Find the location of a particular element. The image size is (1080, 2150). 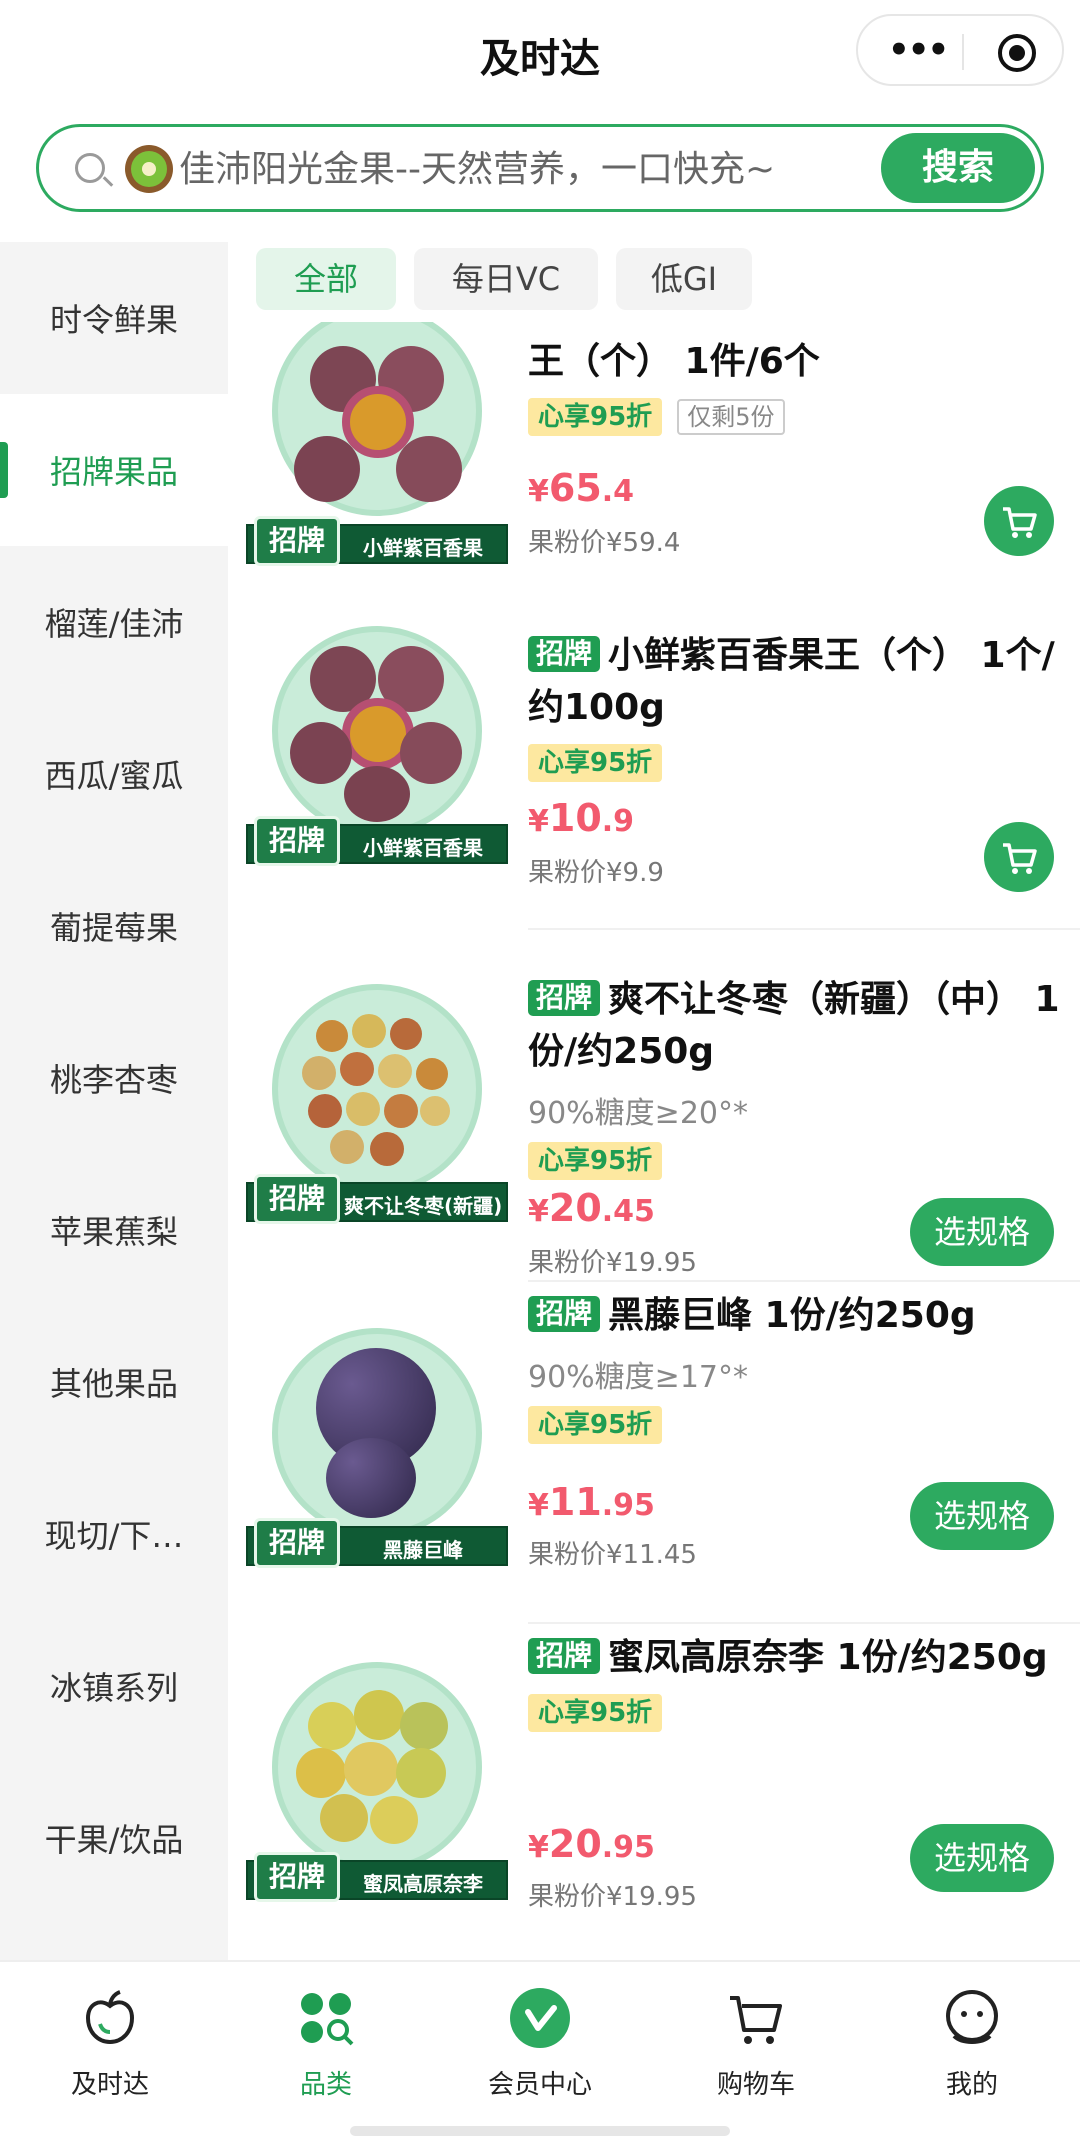

nav-instant-delivery: 及时达 is located at coordinates (110, 2044).